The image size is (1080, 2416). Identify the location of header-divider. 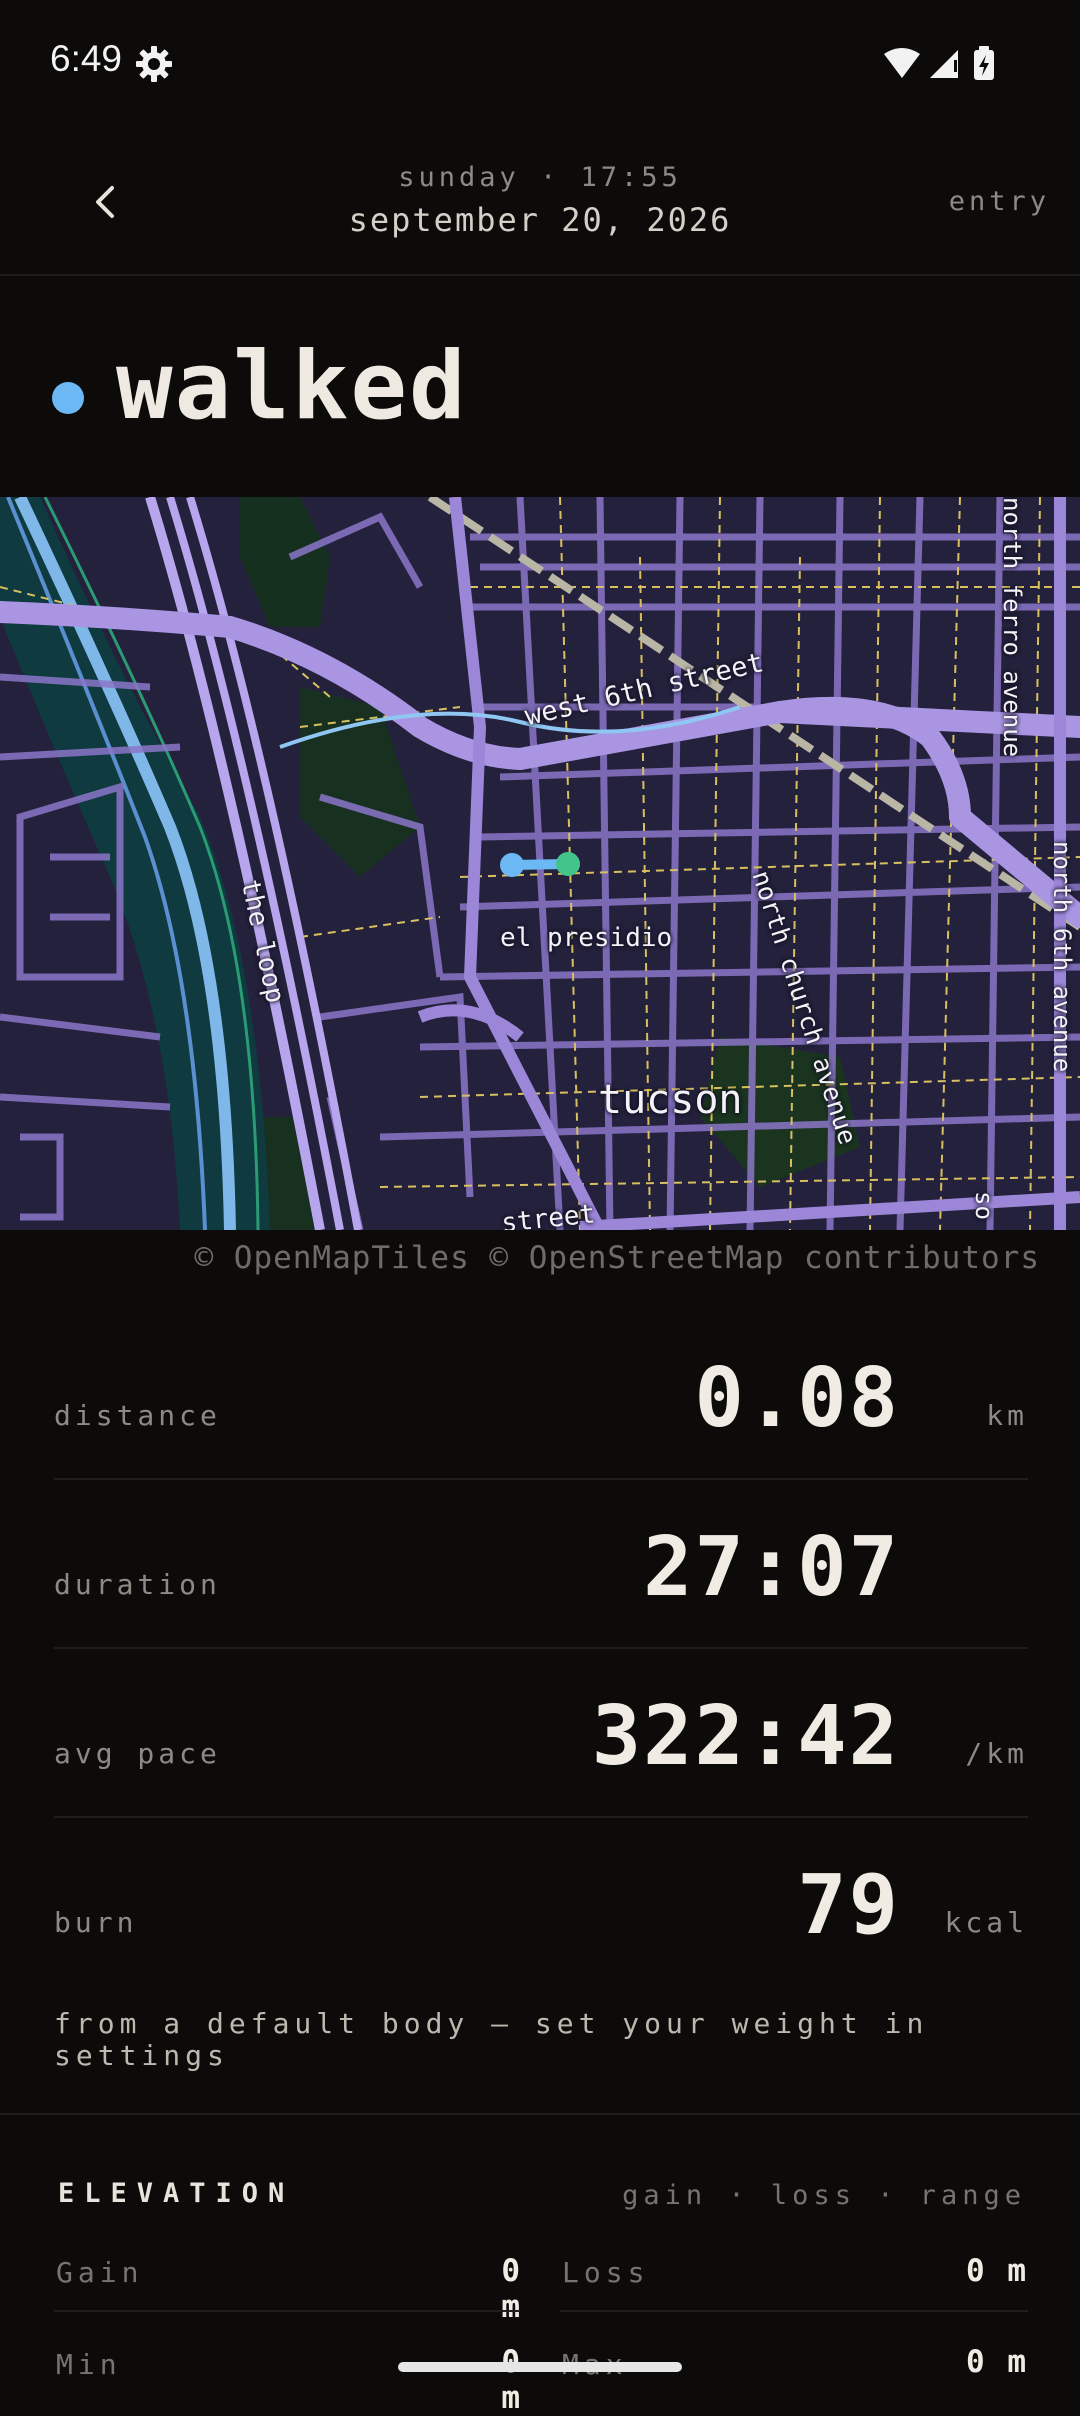
(540, 275).